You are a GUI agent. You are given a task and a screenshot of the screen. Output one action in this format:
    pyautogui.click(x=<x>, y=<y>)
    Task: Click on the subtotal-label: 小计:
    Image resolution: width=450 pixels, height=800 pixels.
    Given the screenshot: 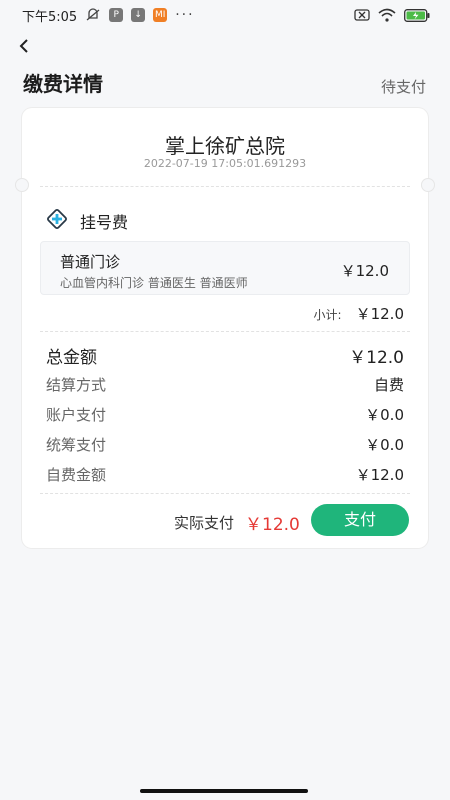 What is the action you would take?
    pyautogui.click(x=327, y=315)
    